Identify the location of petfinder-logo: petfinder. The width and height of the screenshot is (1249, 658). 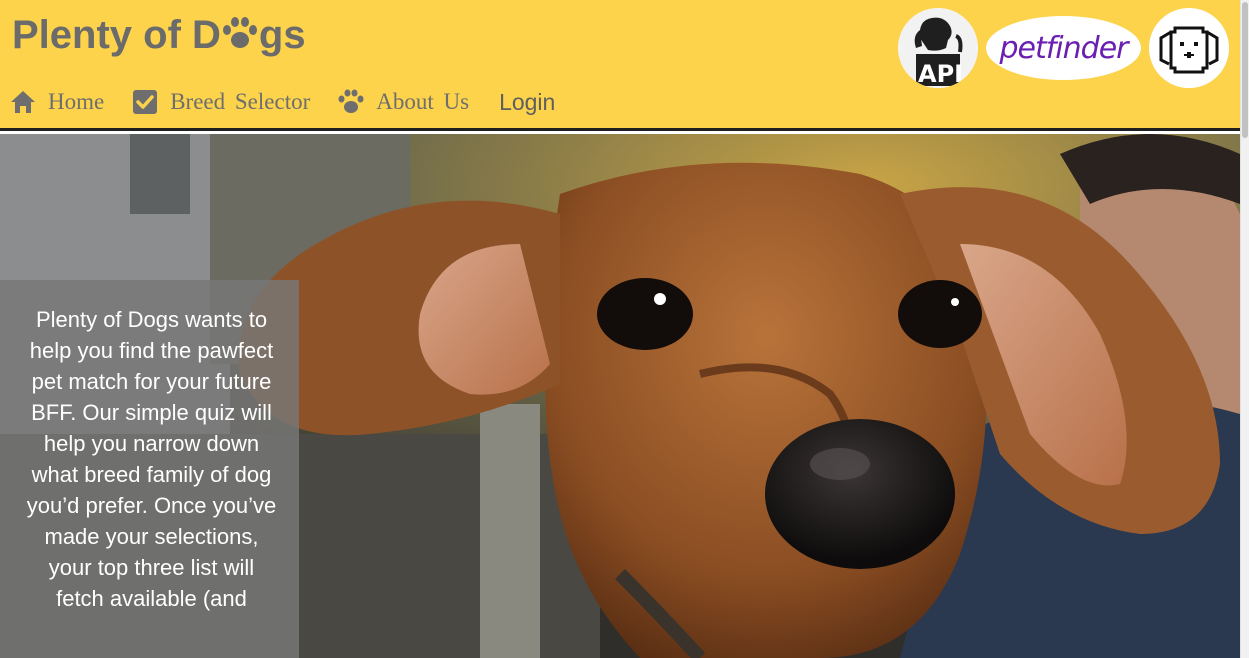
(1063, 48).